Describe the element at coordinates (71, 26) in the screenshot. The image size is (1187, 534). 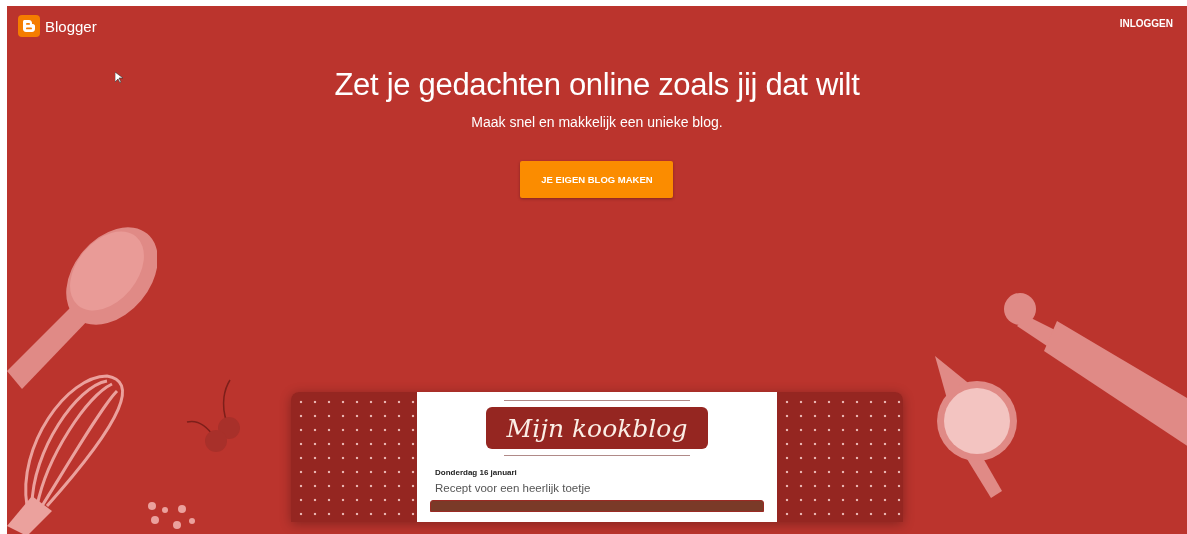
I see `logo-text: Blogger` at that location.